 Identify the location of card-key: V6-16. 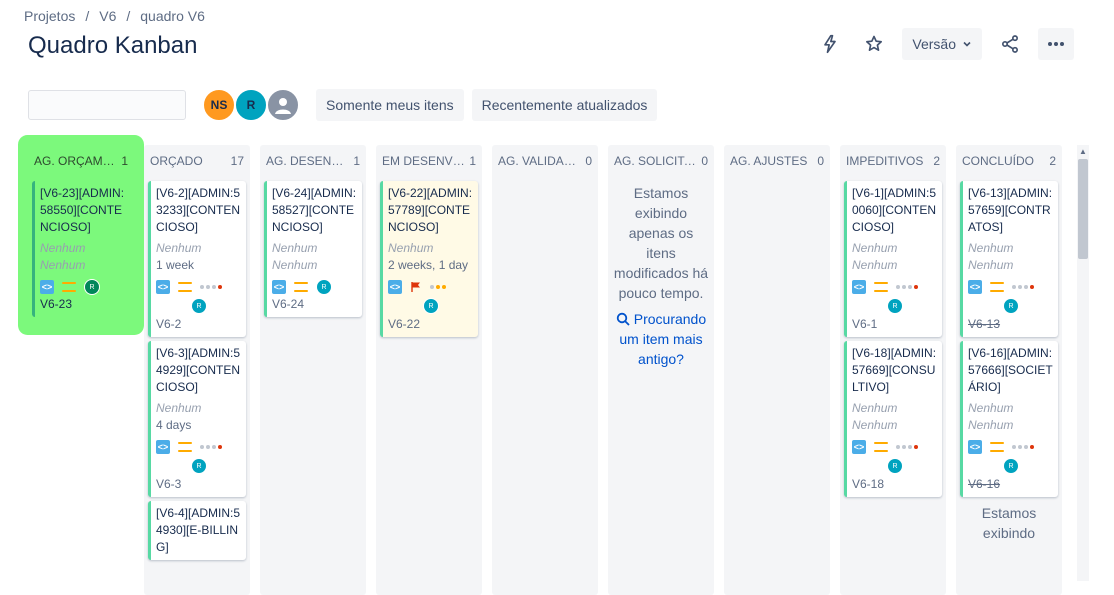
(1011, 484).